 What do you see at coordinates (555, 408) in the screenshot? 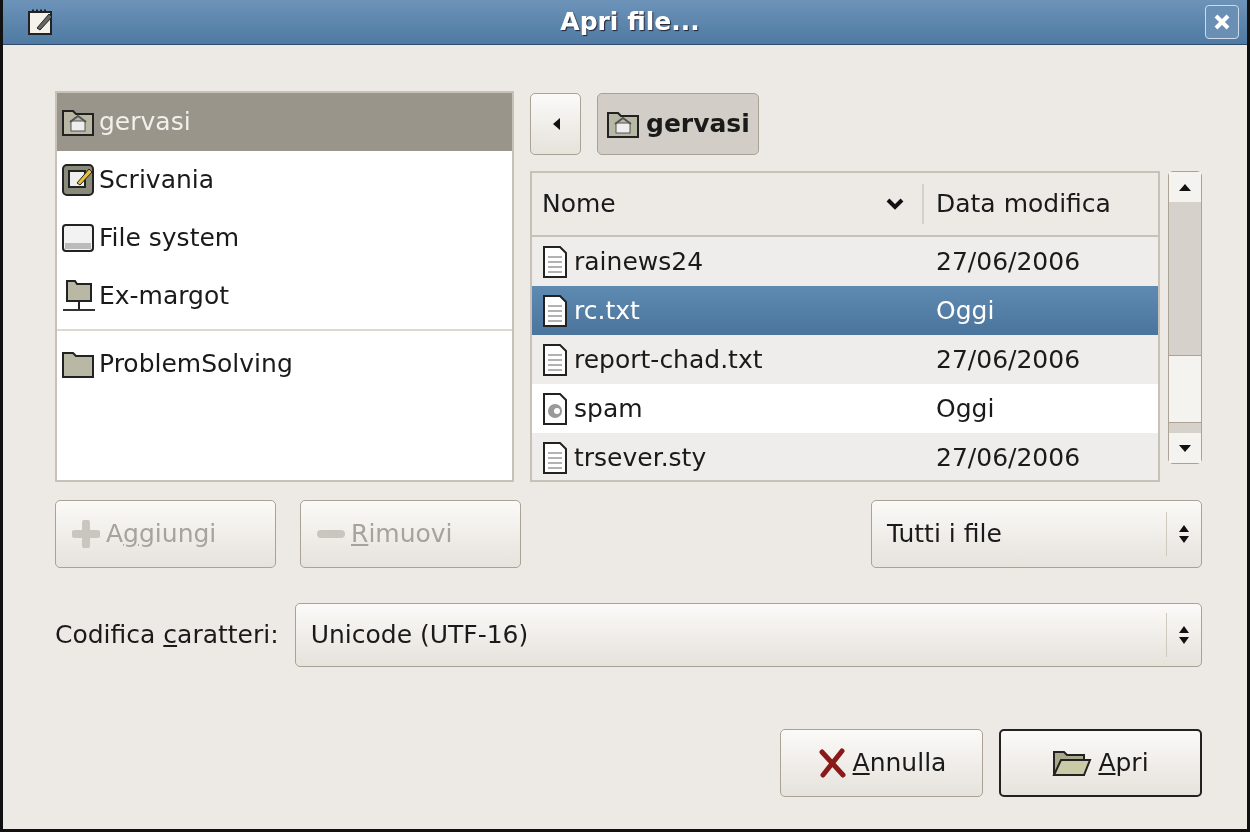
I see `script-icon` at bounding box center [555, 408].